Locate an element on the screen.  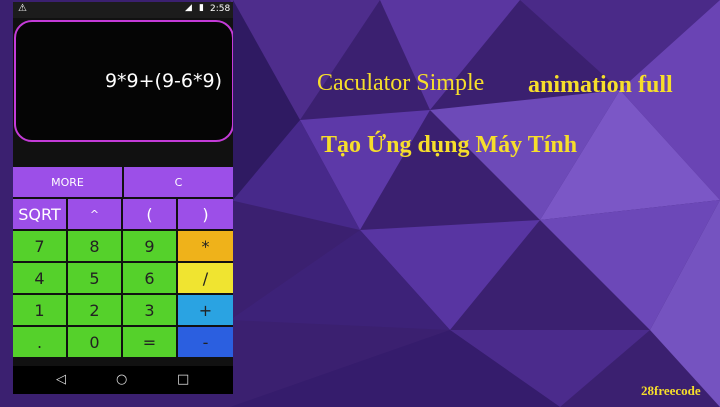
minus-button: - is located at coordinates (205, 342).